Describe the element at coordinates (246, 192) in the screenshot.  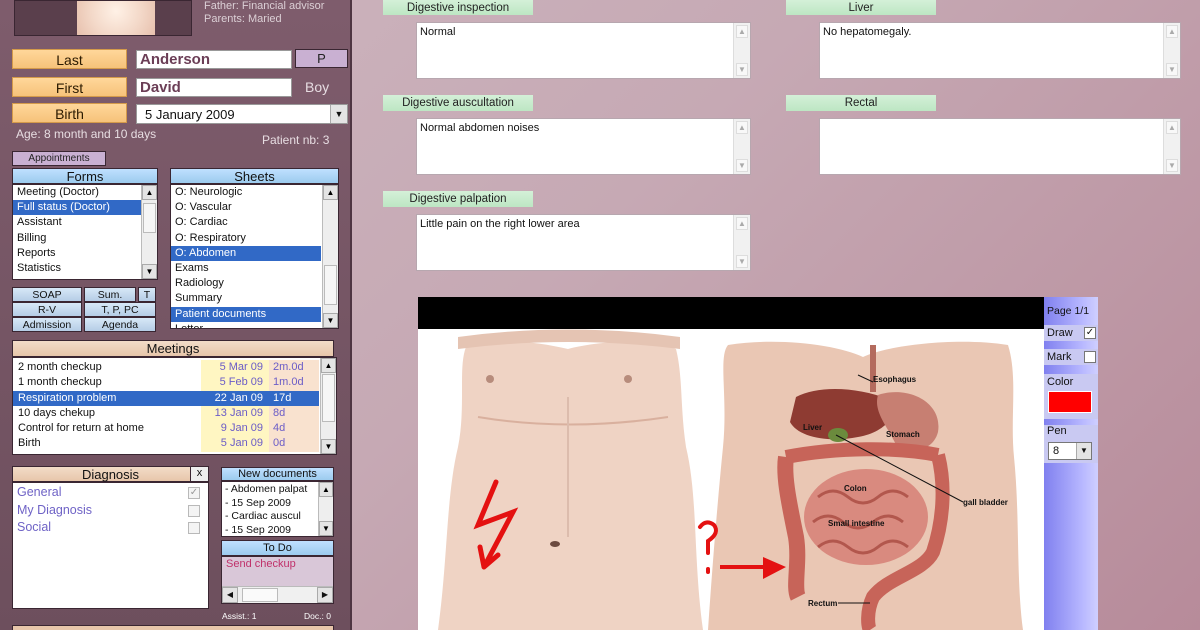
I see `sheets-list-item: O: Neurologic` at that location.